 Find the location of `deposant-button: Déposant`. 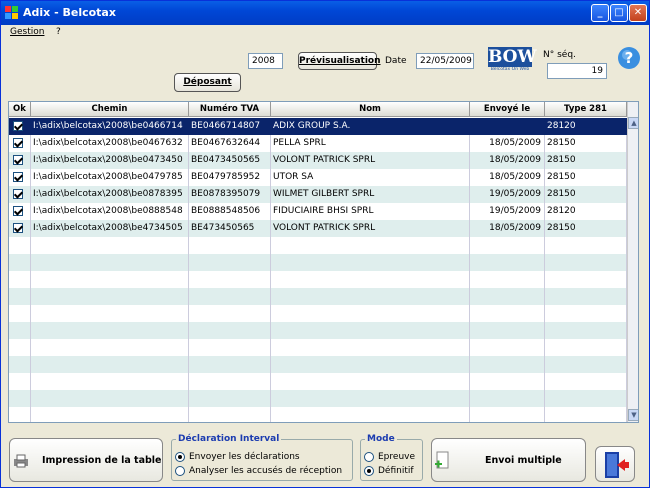

deposant-button: Déposant is located at coordinates (207, 82).